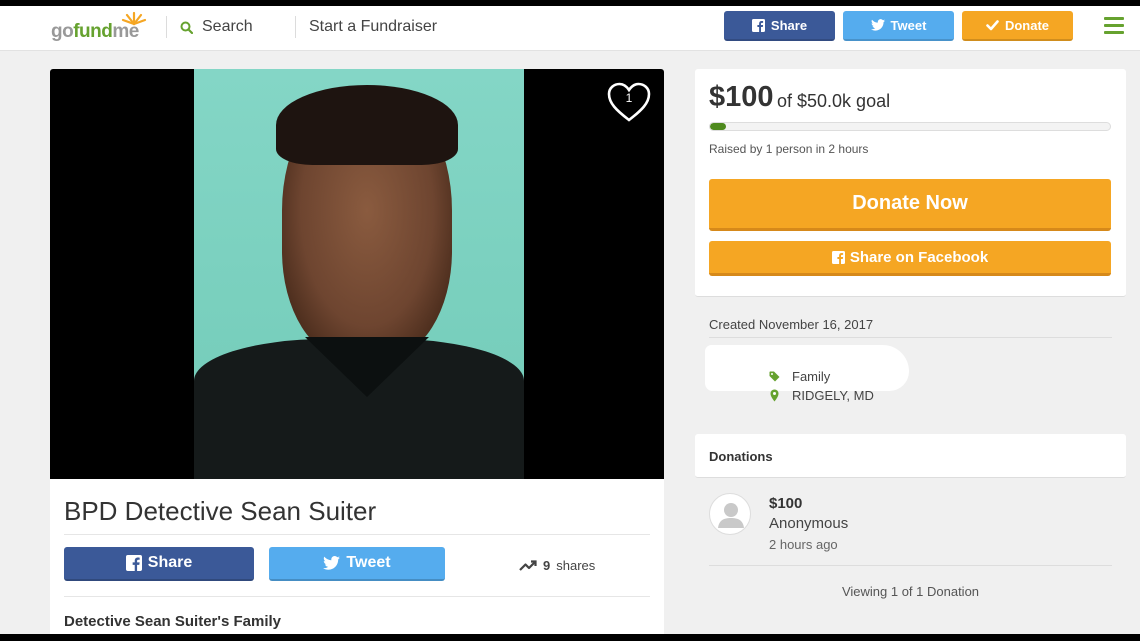 This screenshot has height=641, width=1140. What do you see at coordinates (216, 27) in the screenshot?
I see `search-link: Search` at bounding box center [216, 27].